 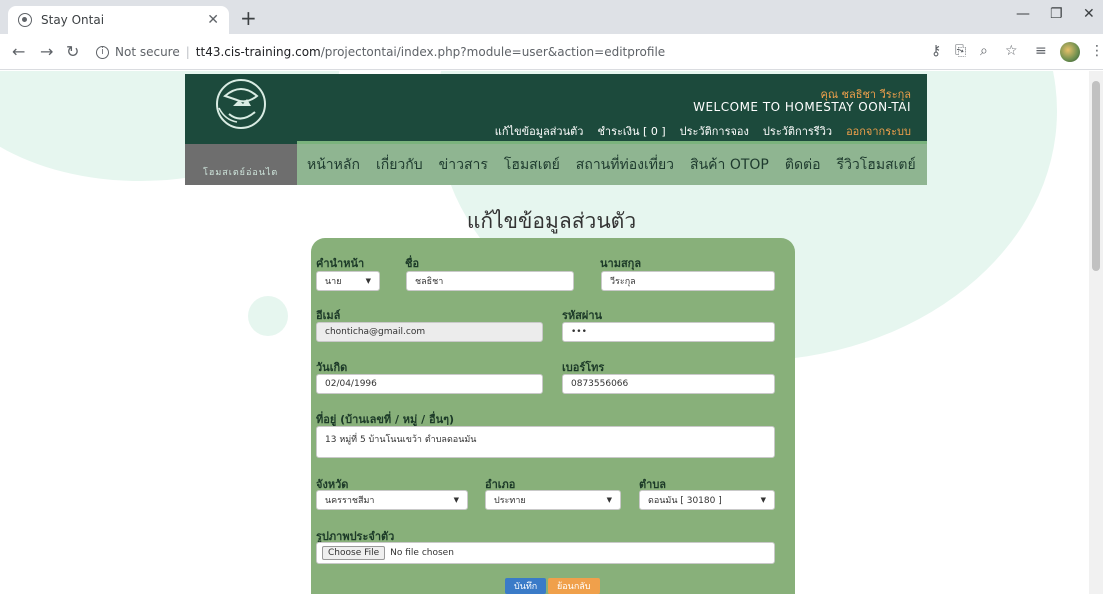 What do you see at coordinates (936, 51) in the screenshot?
I see `key-icon: ⚷` at bounding box center [936, 51].